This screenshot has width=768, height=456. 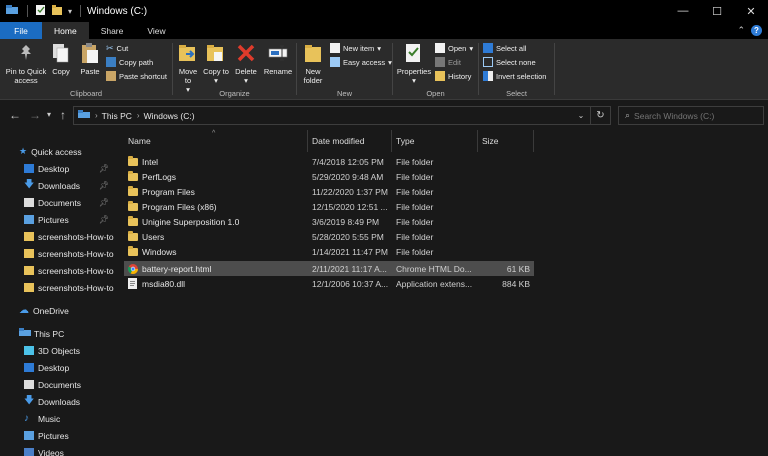 What do you see at coordinates (518, 268) in the screenshot?
I see `file-size: 61 KB` at bounding box center [518, 268].